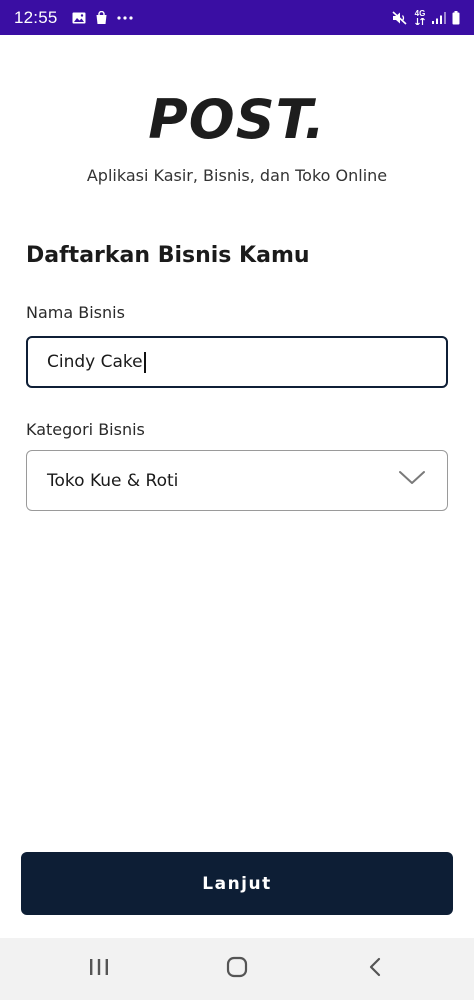 This screenshot has width=474, height=1000. Describe the element at coordinates (439, 17) in the screenshot. I see `signal-icon` at that location.